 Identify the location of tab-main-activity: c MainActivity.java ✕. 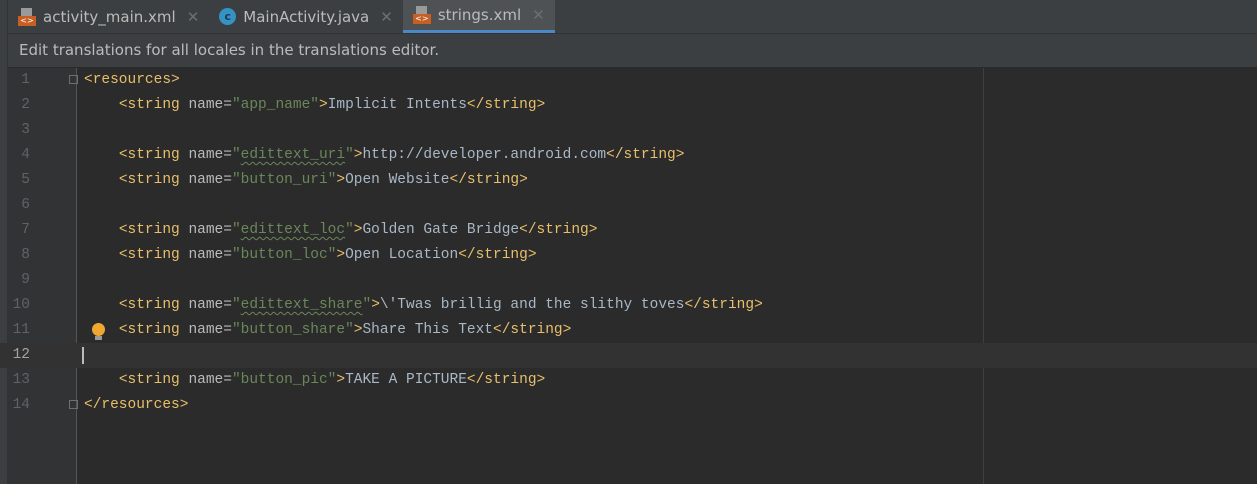
(306, 16).